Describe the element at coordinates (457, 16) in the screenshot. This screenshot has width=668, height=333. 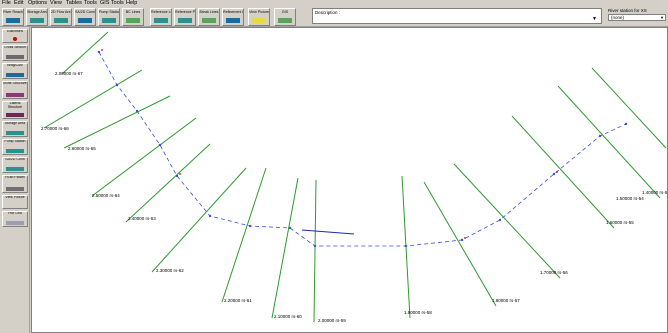
I see `description-field: Description :` at that location.